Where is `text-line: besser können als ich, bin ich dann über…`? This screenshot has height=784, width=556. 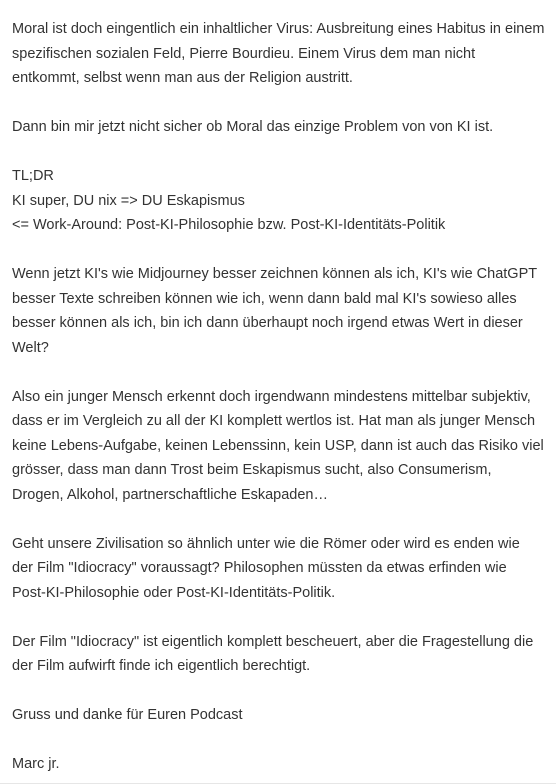 text-line: besser können als ich, bin ich dann über… is located at coordinates (267, 323).